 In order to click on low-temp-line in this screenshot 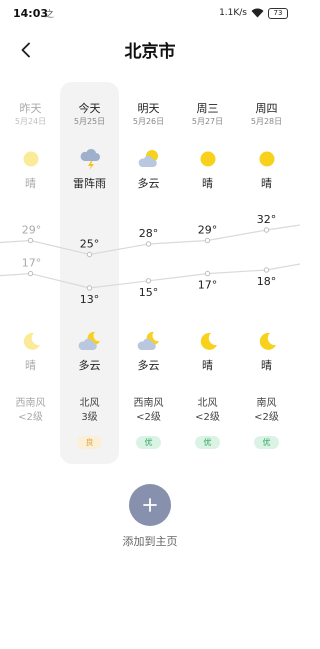, I will do `click(150, 276)`.